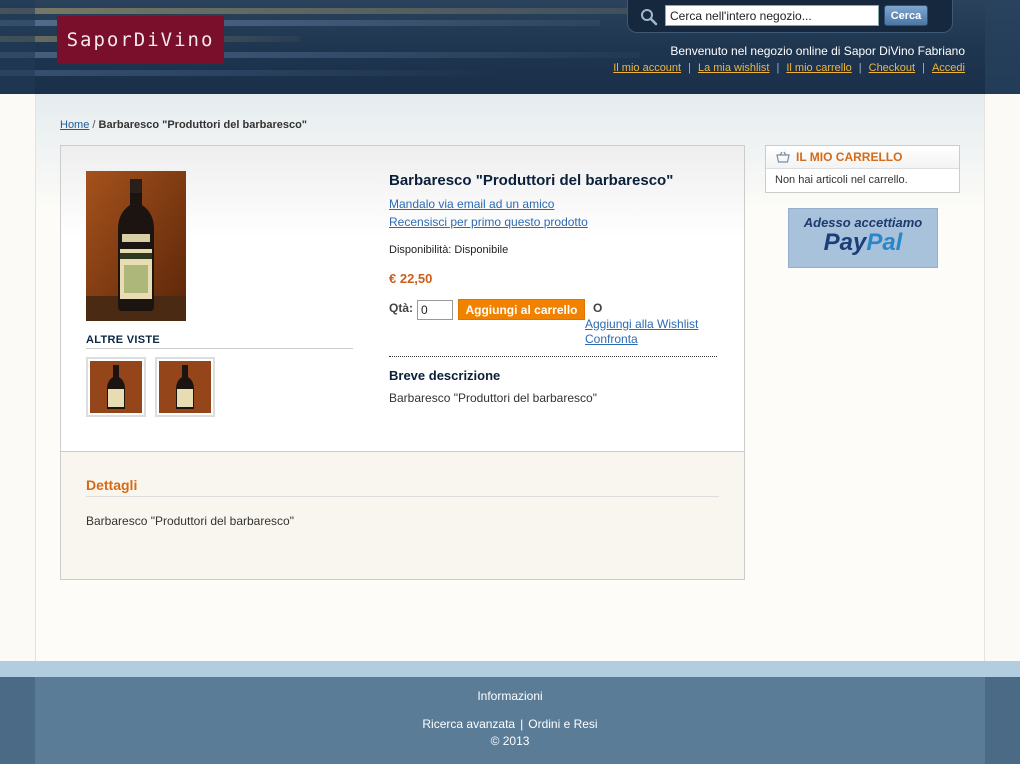  Describe the element at coordinates (136, 246) in the screenshot. I see `product-image` at that location.